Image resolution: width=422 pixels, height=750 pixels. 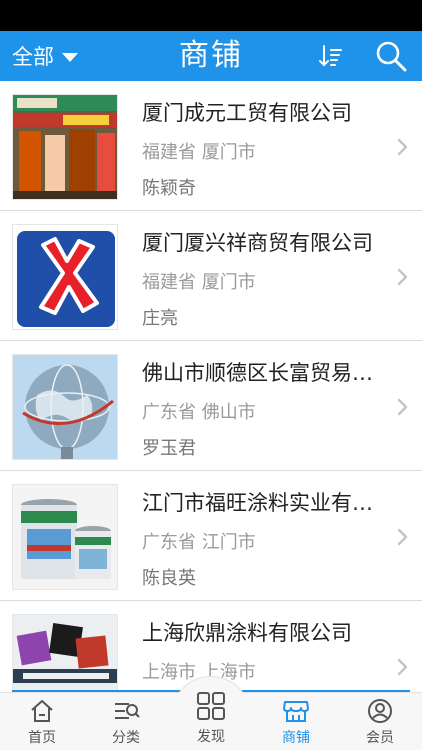 I want to click on tab-label: 商铺, so click(x=296, y=738).